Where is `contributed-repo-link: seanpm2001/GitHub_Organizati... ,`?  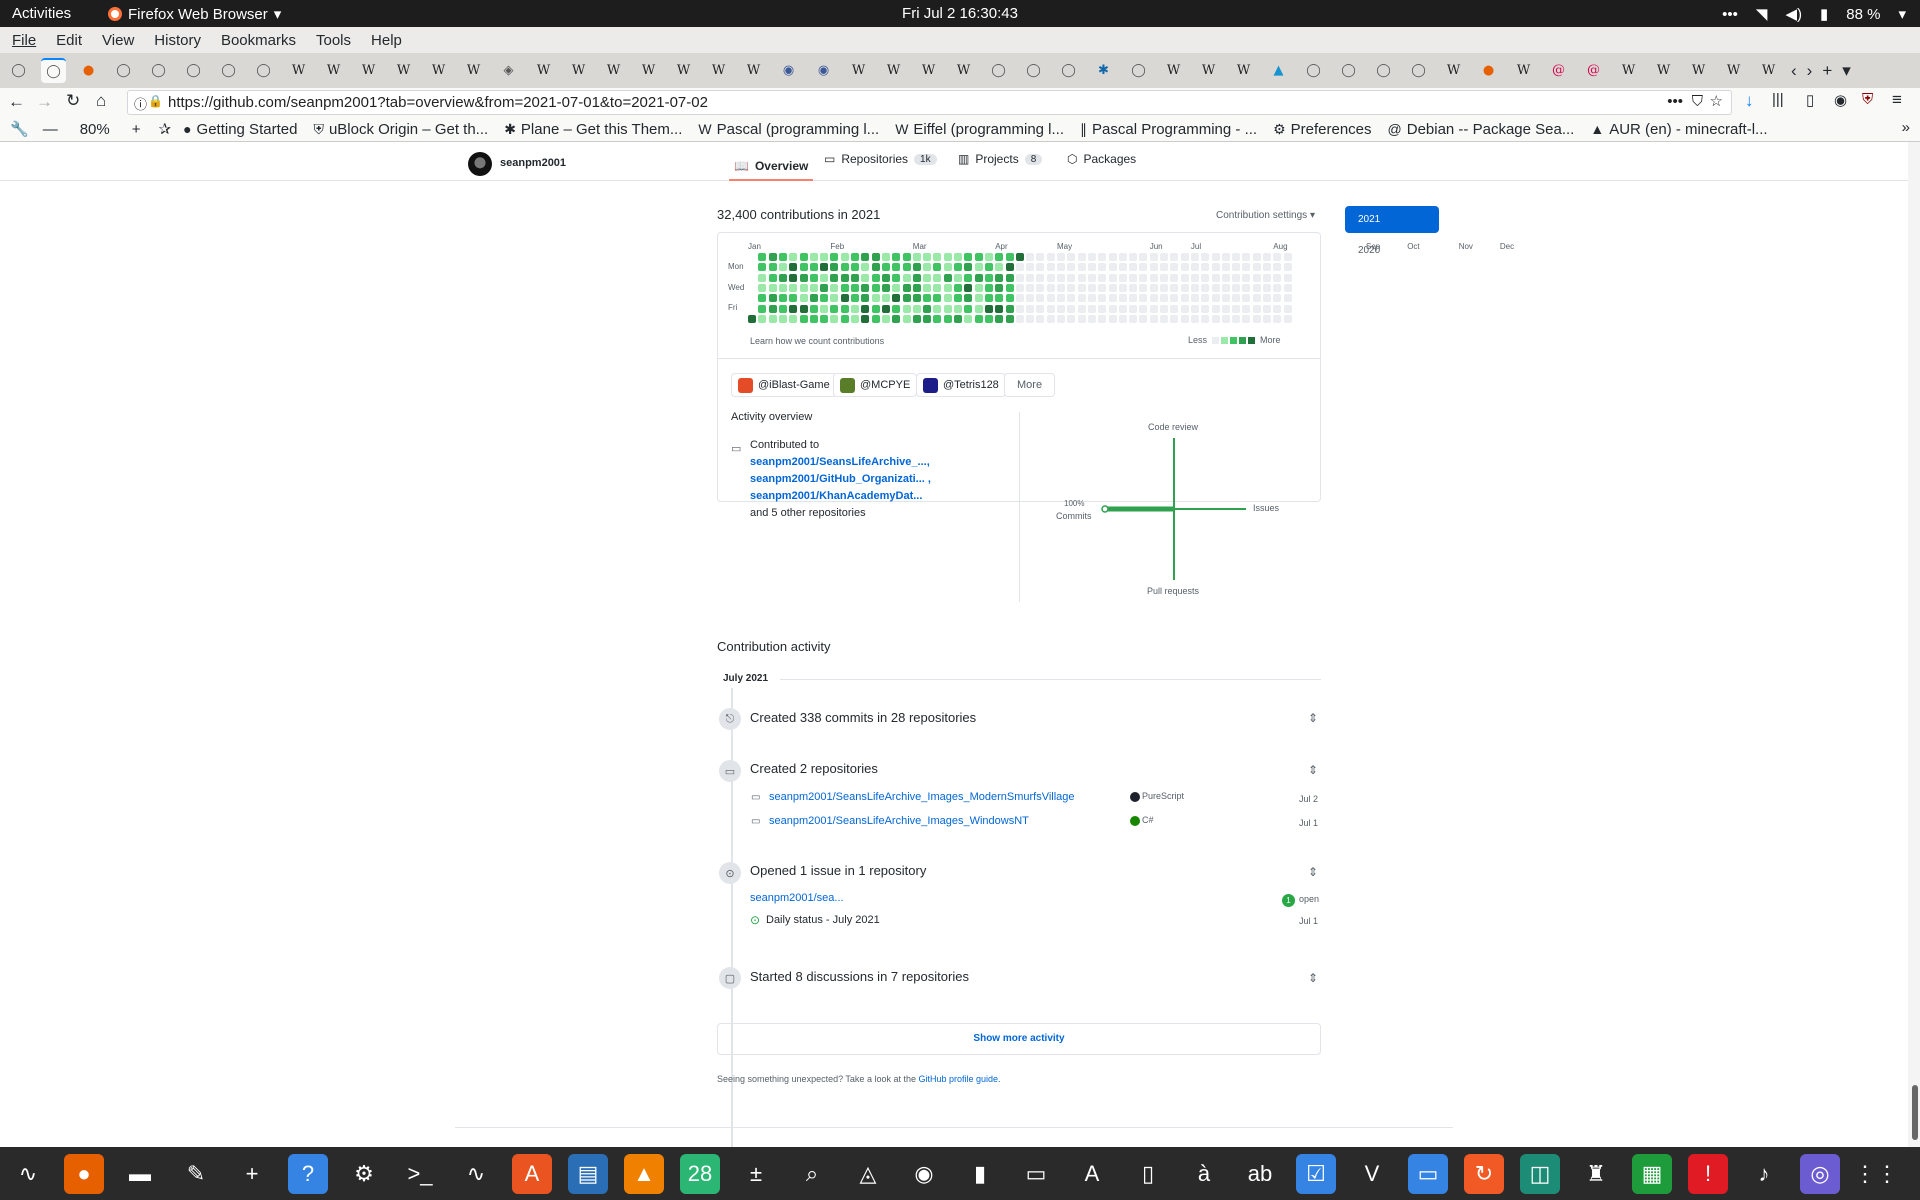
contributed-repo-link: seanpm2001/GitHub_Organizati... , is located at coordinates (840, 479).